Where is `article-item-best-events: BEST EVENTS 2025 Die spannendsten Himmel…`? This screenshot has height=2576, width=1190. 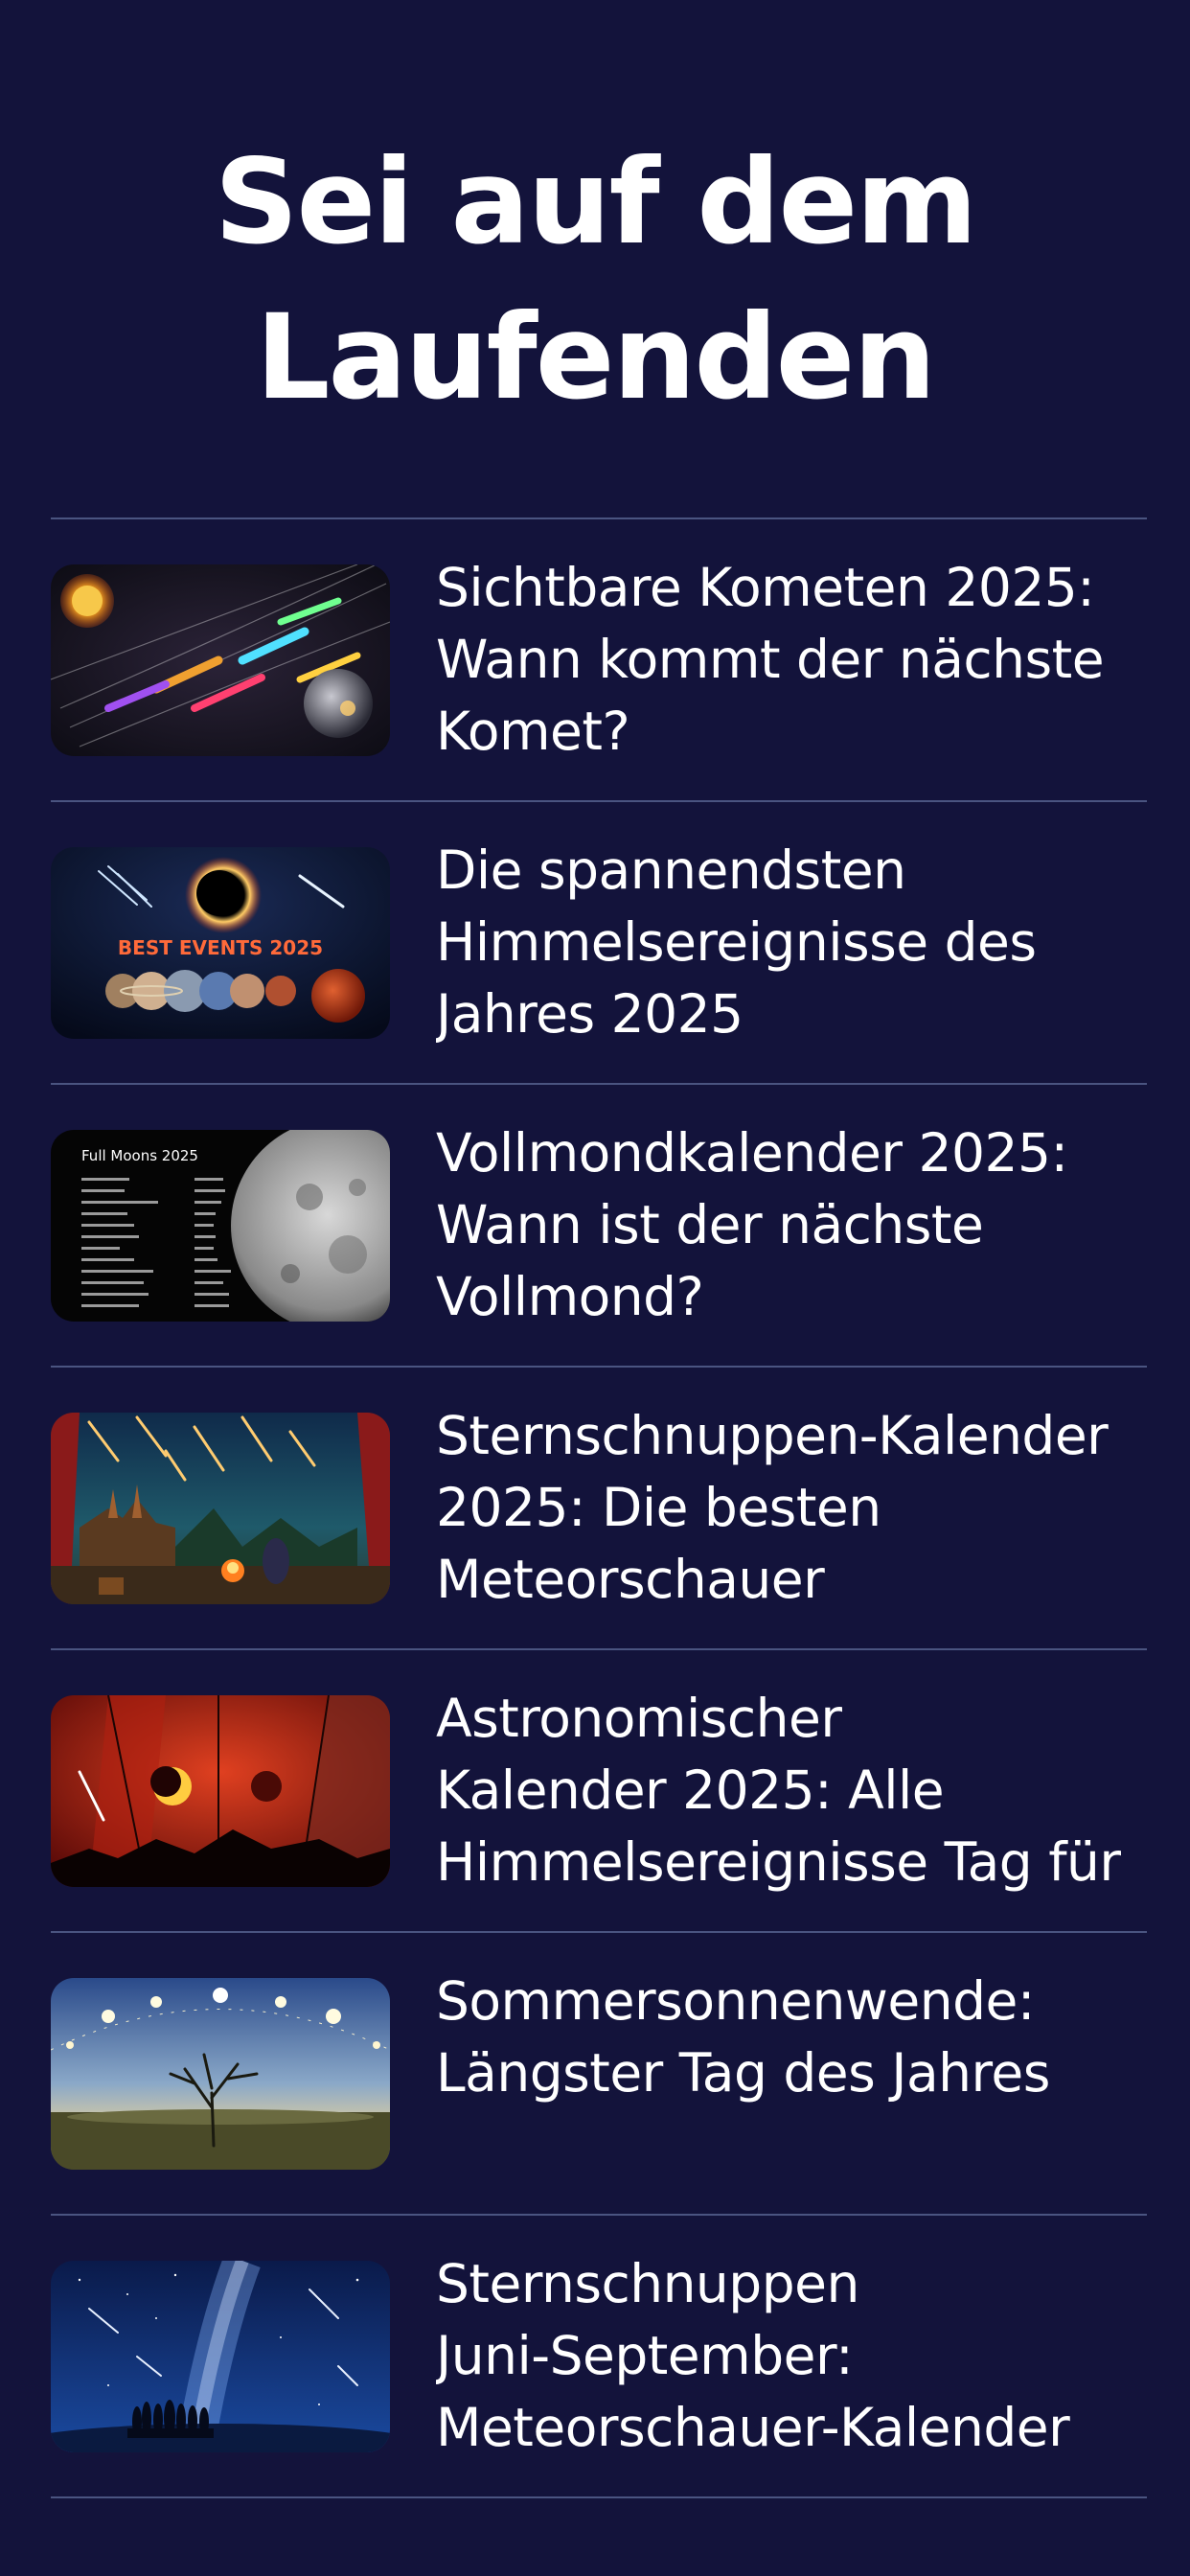
article-item-best-events: BEST EVENTS 2025 Die spannendsten Himmel… is located at coordinates (599, 942).